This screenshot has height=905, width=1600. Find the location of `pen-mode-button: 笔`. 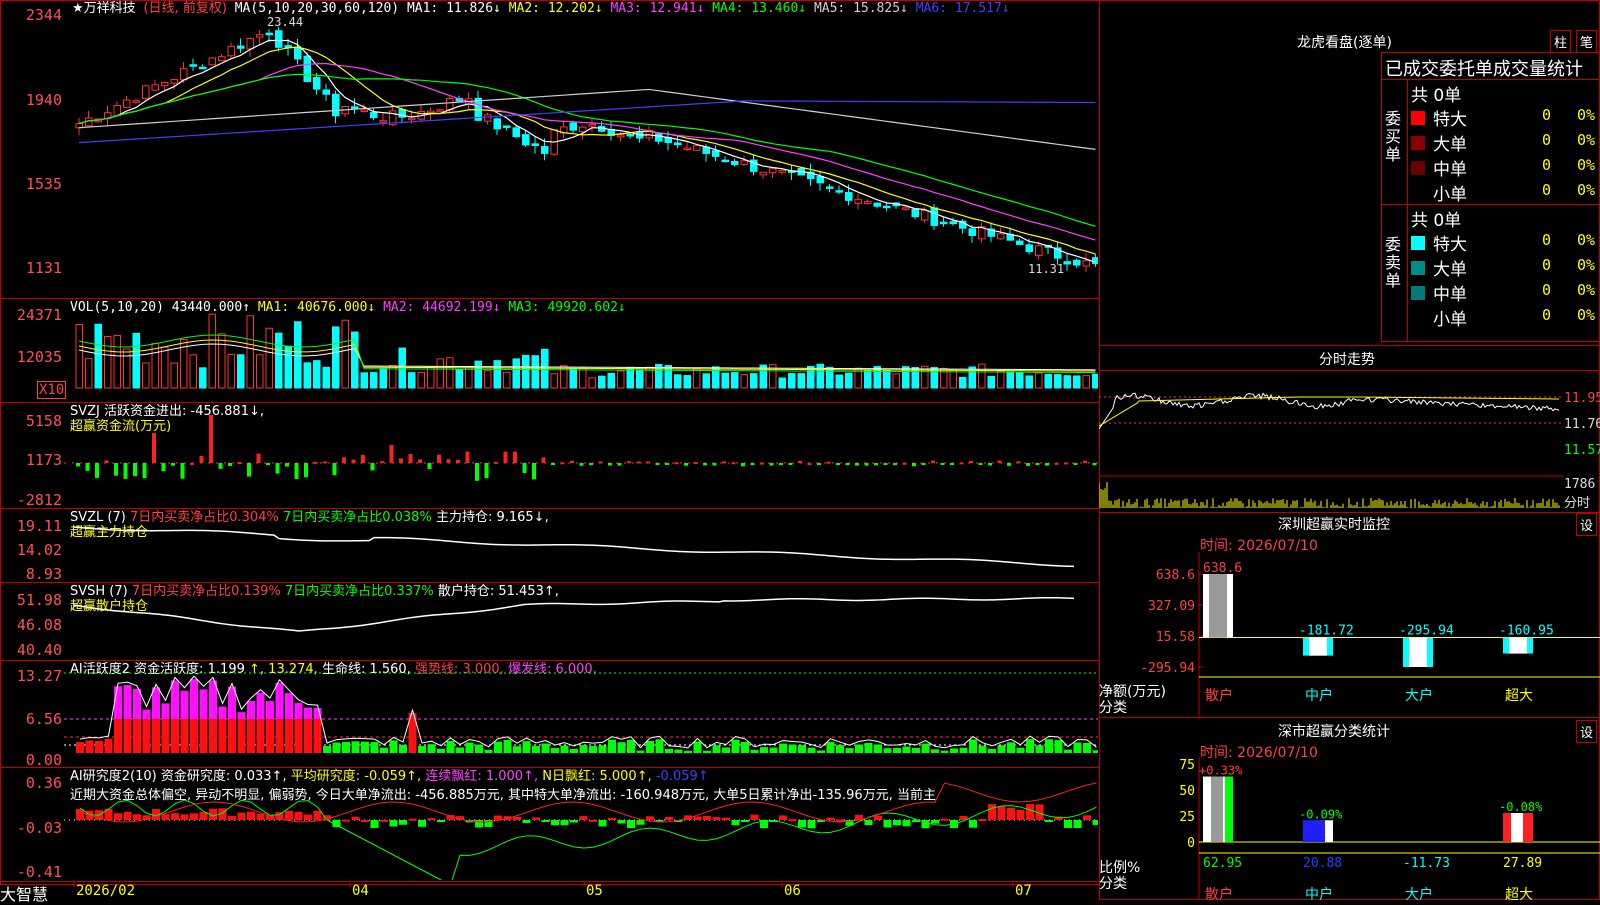

pen-mode-button: 笔 is located at coordinates (1587, 41).